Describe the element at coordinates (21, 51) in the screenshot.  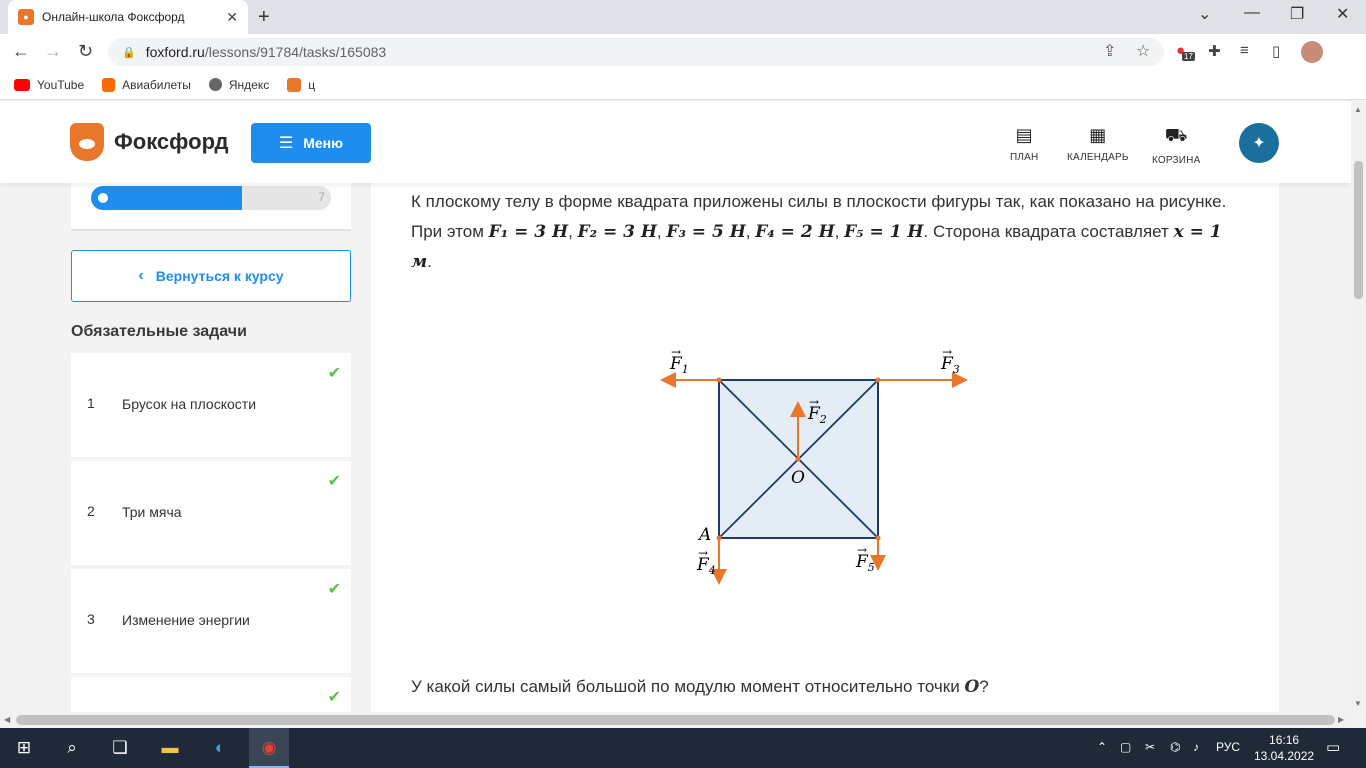
I see `back-arrow-icon: ←` at that location.